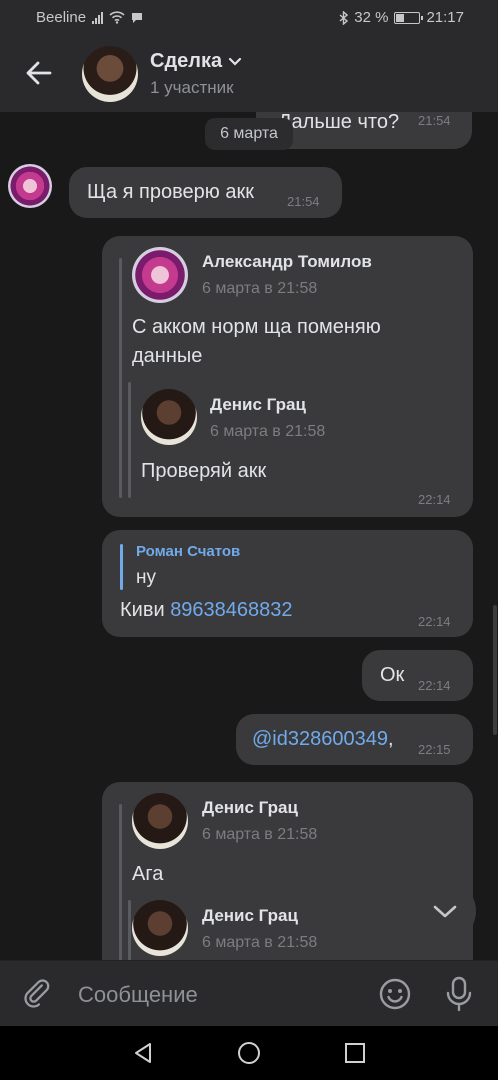 Image resolution: width=498 pixels, height=1080 pixels. Describe the element at coordinates (30, 186) in the screenshot. I see `sender-avatar` at that location.